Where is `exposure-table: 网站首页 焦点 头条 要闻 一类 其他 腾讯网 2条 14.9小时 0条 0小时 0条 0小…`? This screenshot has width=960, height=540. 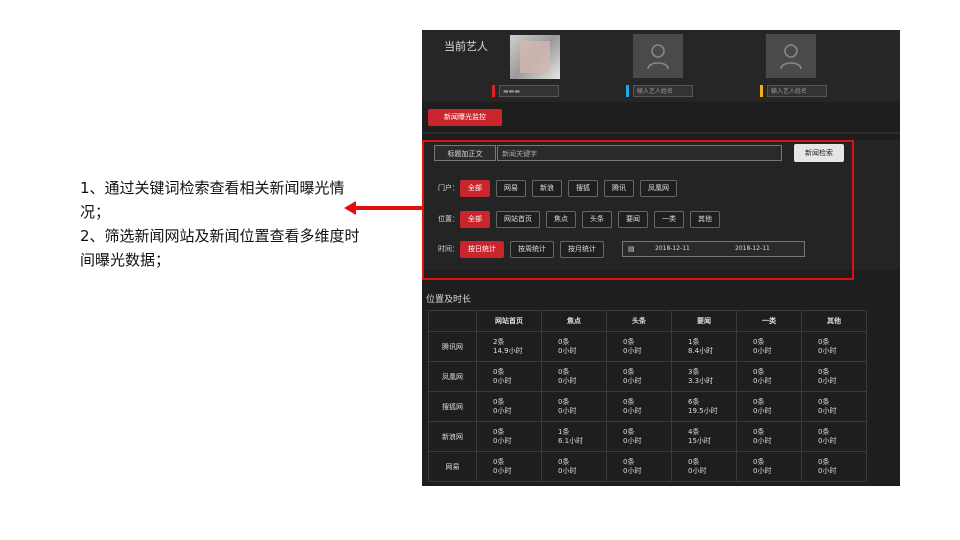 exposure-table: 网站首页 焦点 头条 要闻 一类 其他 腾讯网 2条 14.9小时 0条 0小时 0条 0小… is located at coordinates (647, 396).